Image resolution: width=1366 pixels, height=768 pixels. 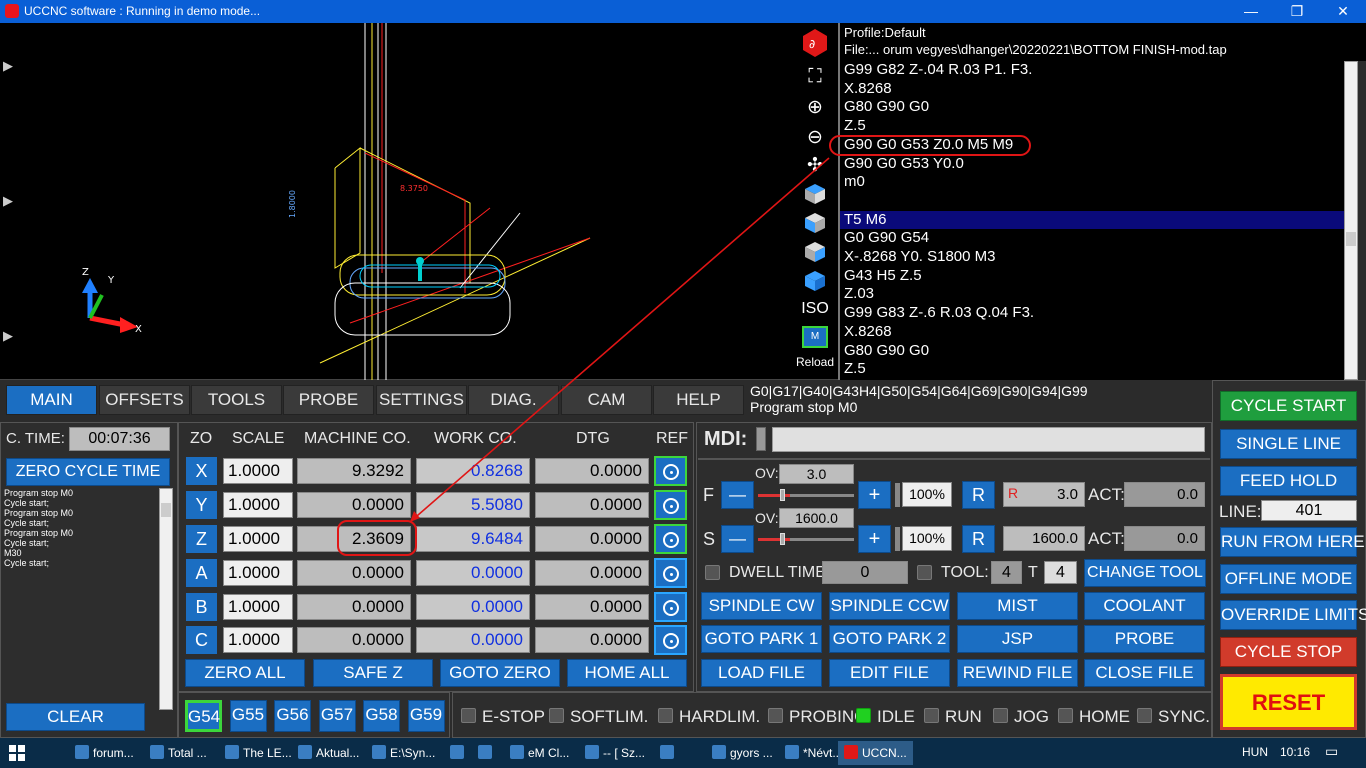 What do you see at coordinates (670, 640) in the screenshot?
I see `home-axis-button-c` at bounding box center [670, 640].